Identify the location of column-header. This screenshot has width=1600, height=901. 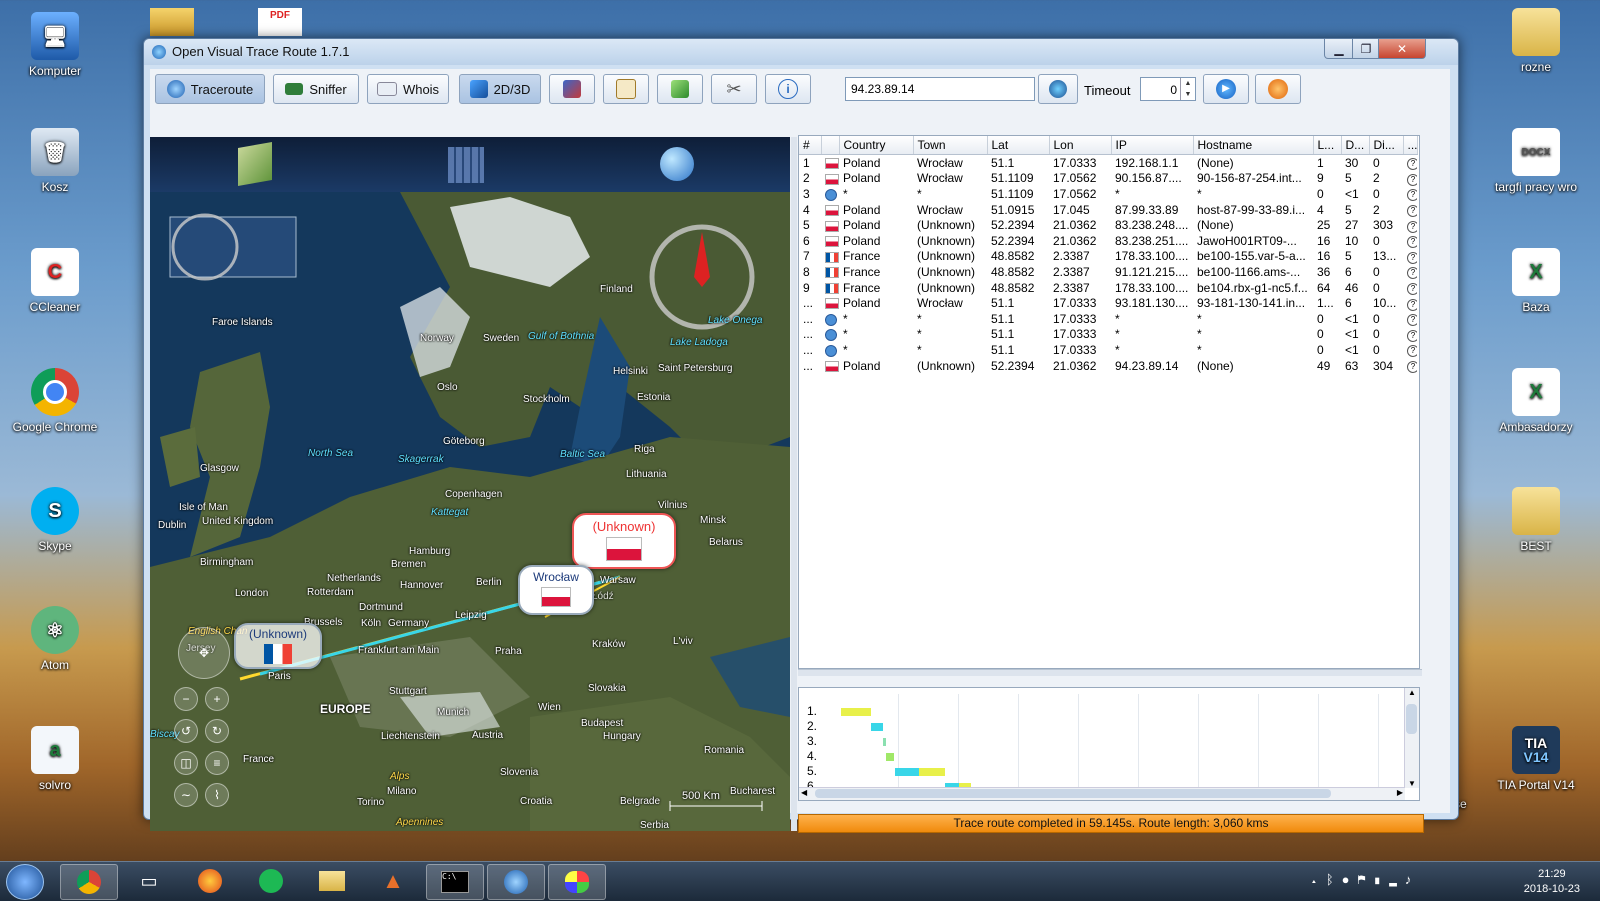
(830, 145).